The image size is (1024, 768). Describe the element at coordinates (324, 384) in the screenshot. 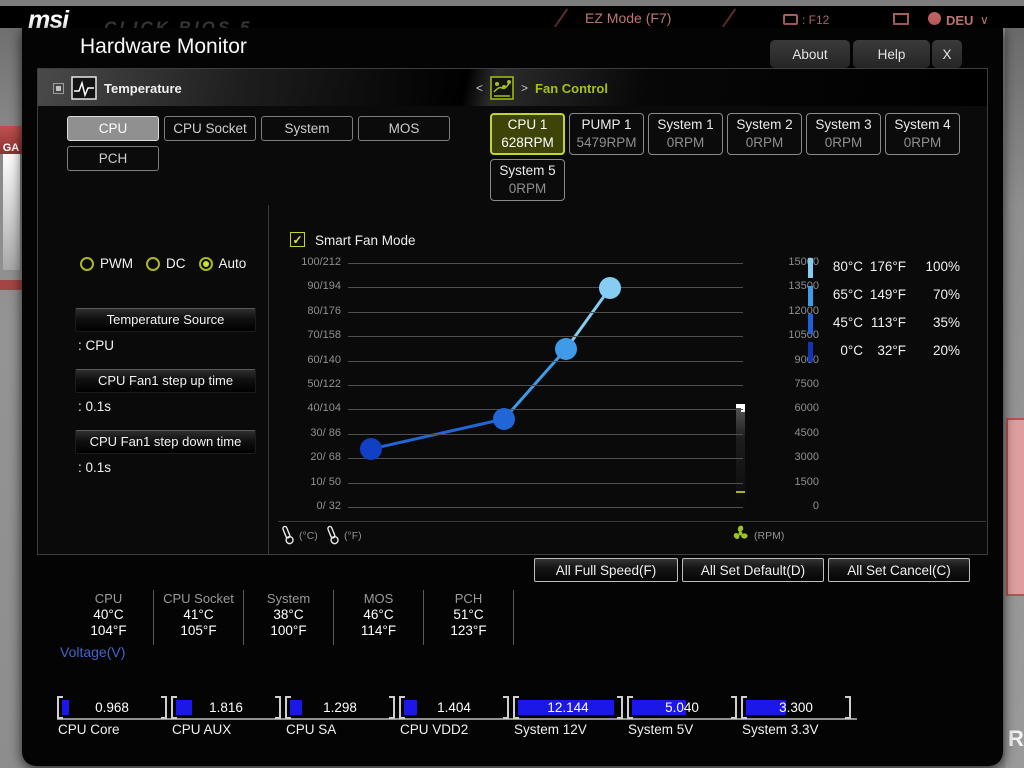

I see `y-tick-left: 50/122` at that location.